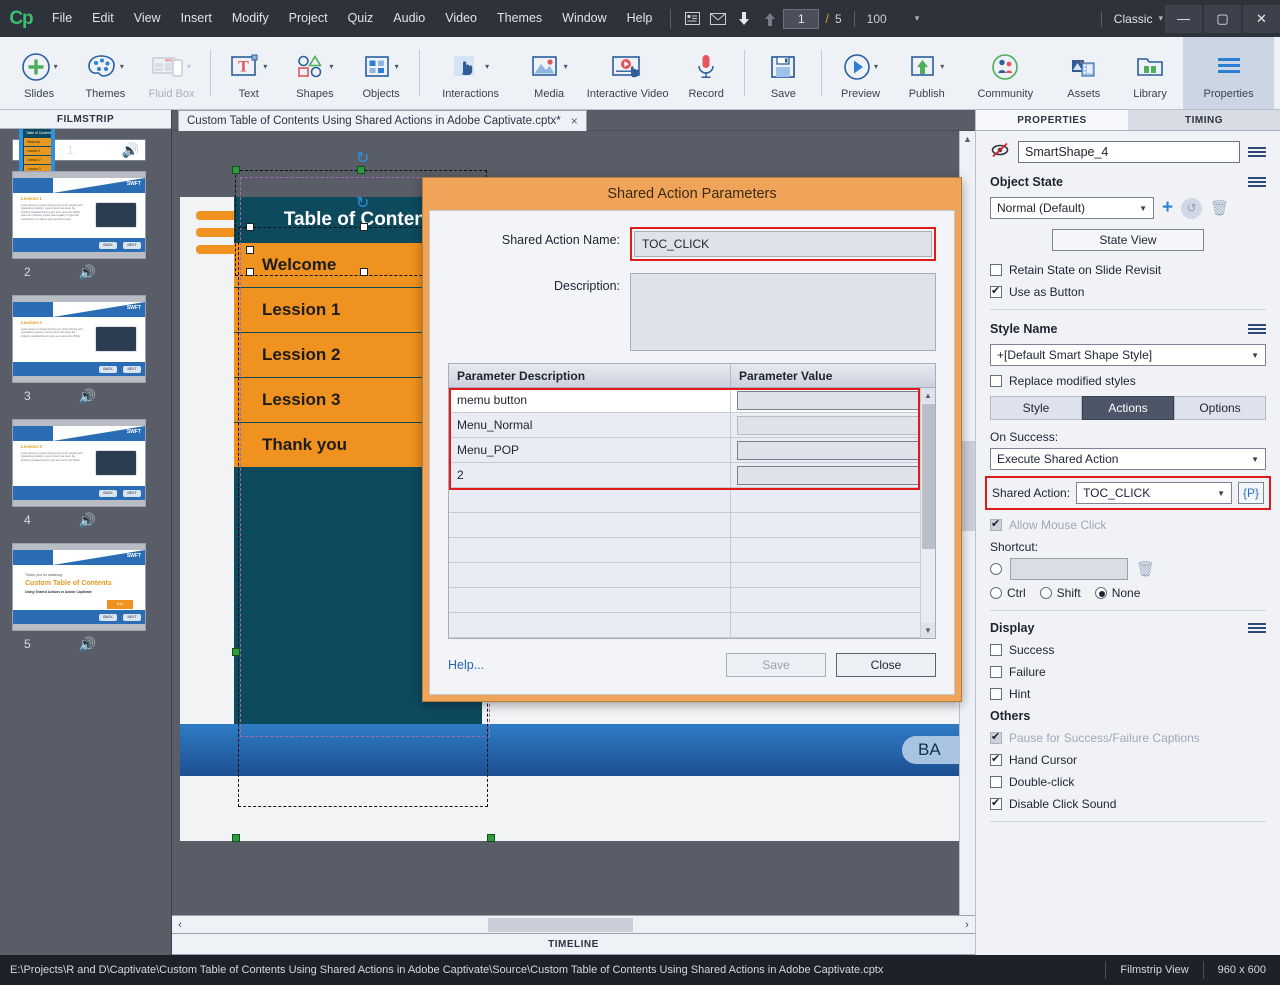 Image resolution: width=1280 pixels, height=985 pixels. Describe the element at coordinates (1128, 650) in the screenshot. I see `display-success-row: Success` at that location.